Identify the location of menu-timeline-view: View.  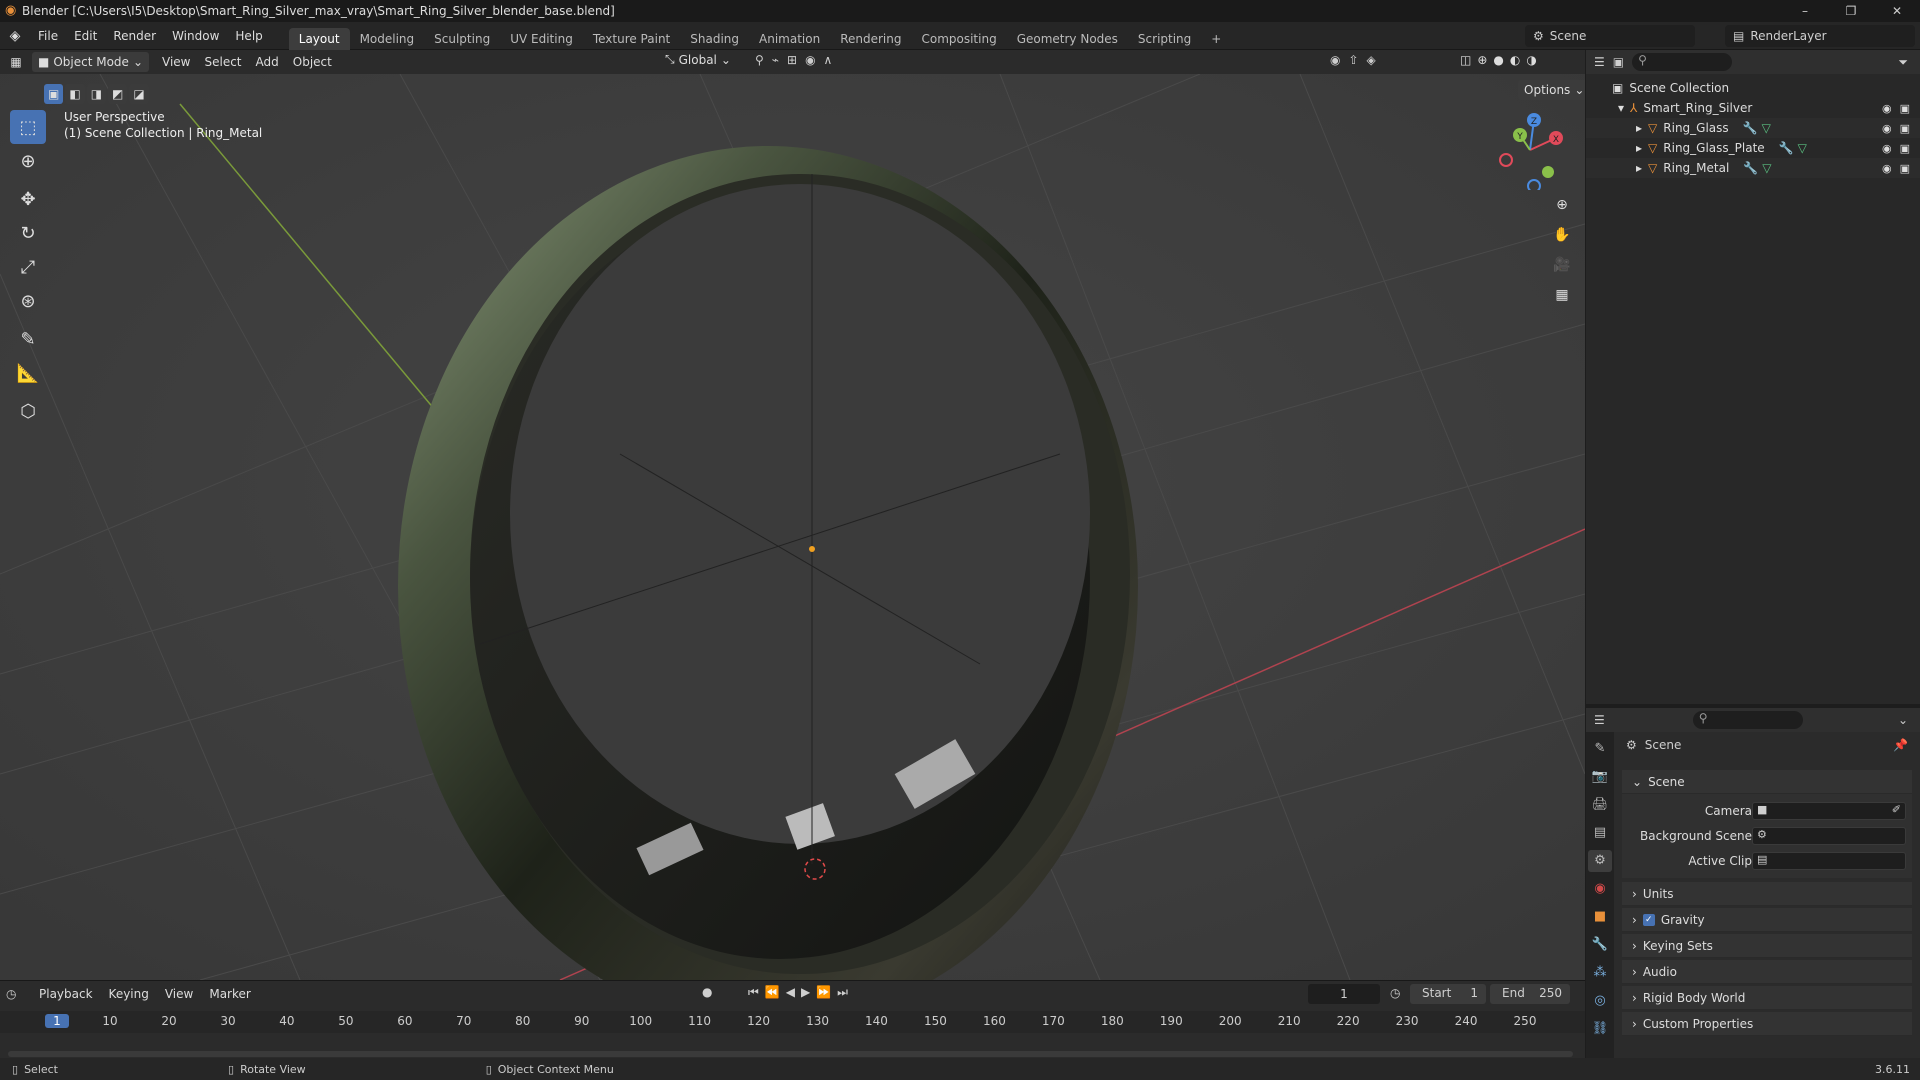
(179, 994).